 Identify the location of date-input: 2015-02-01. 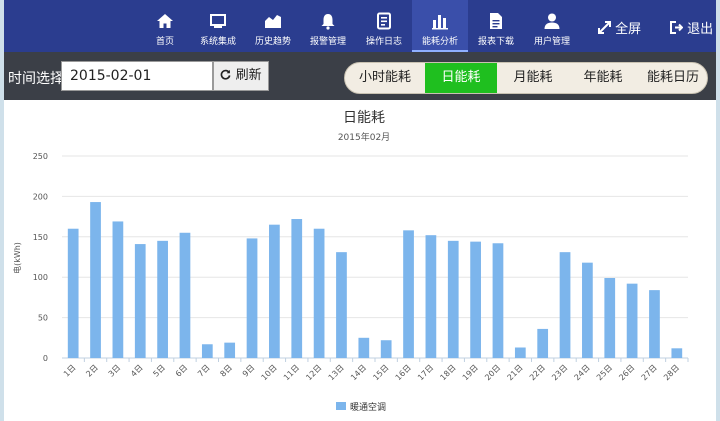
(137, 76).